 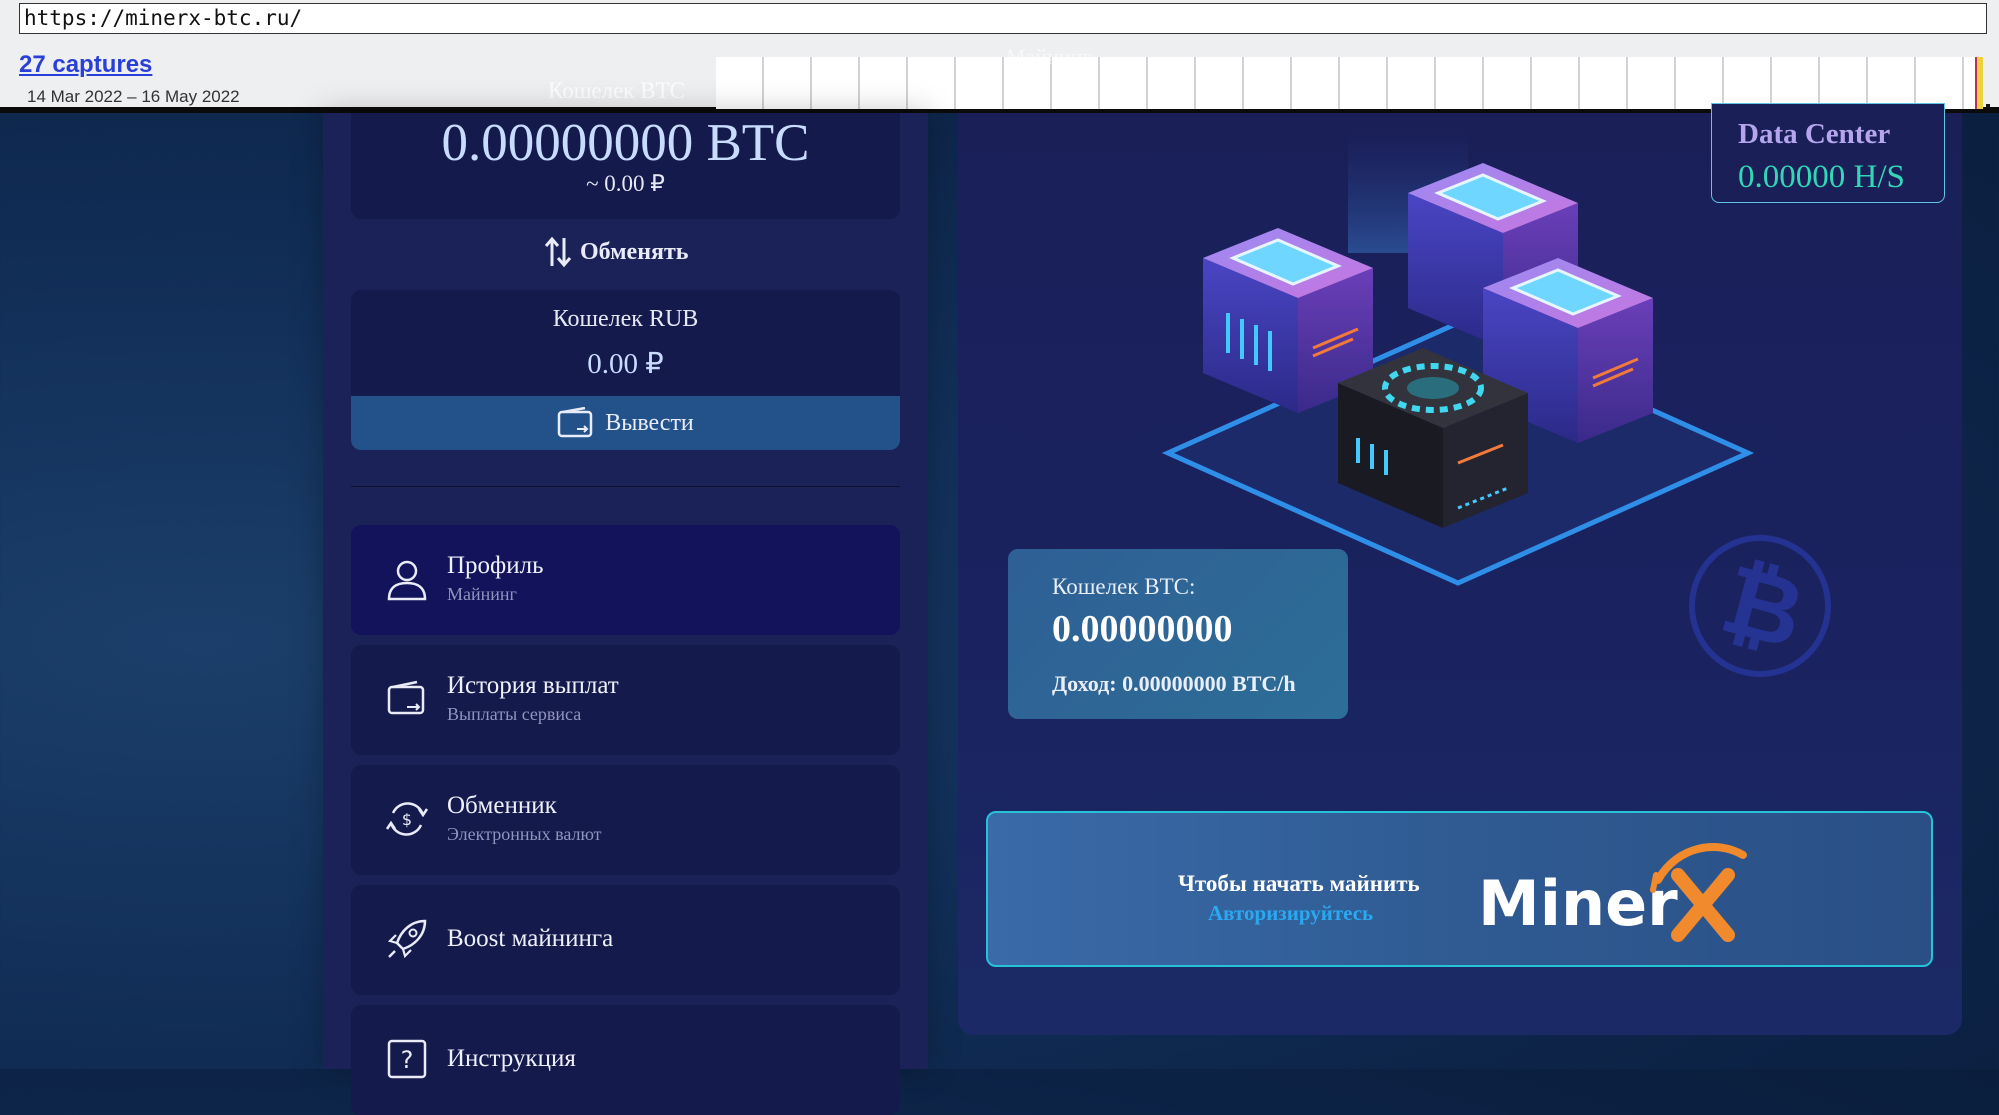 I want to click on menu-item-exchanger: $ Обменник Электронных валют, so click(x=625, y=820).